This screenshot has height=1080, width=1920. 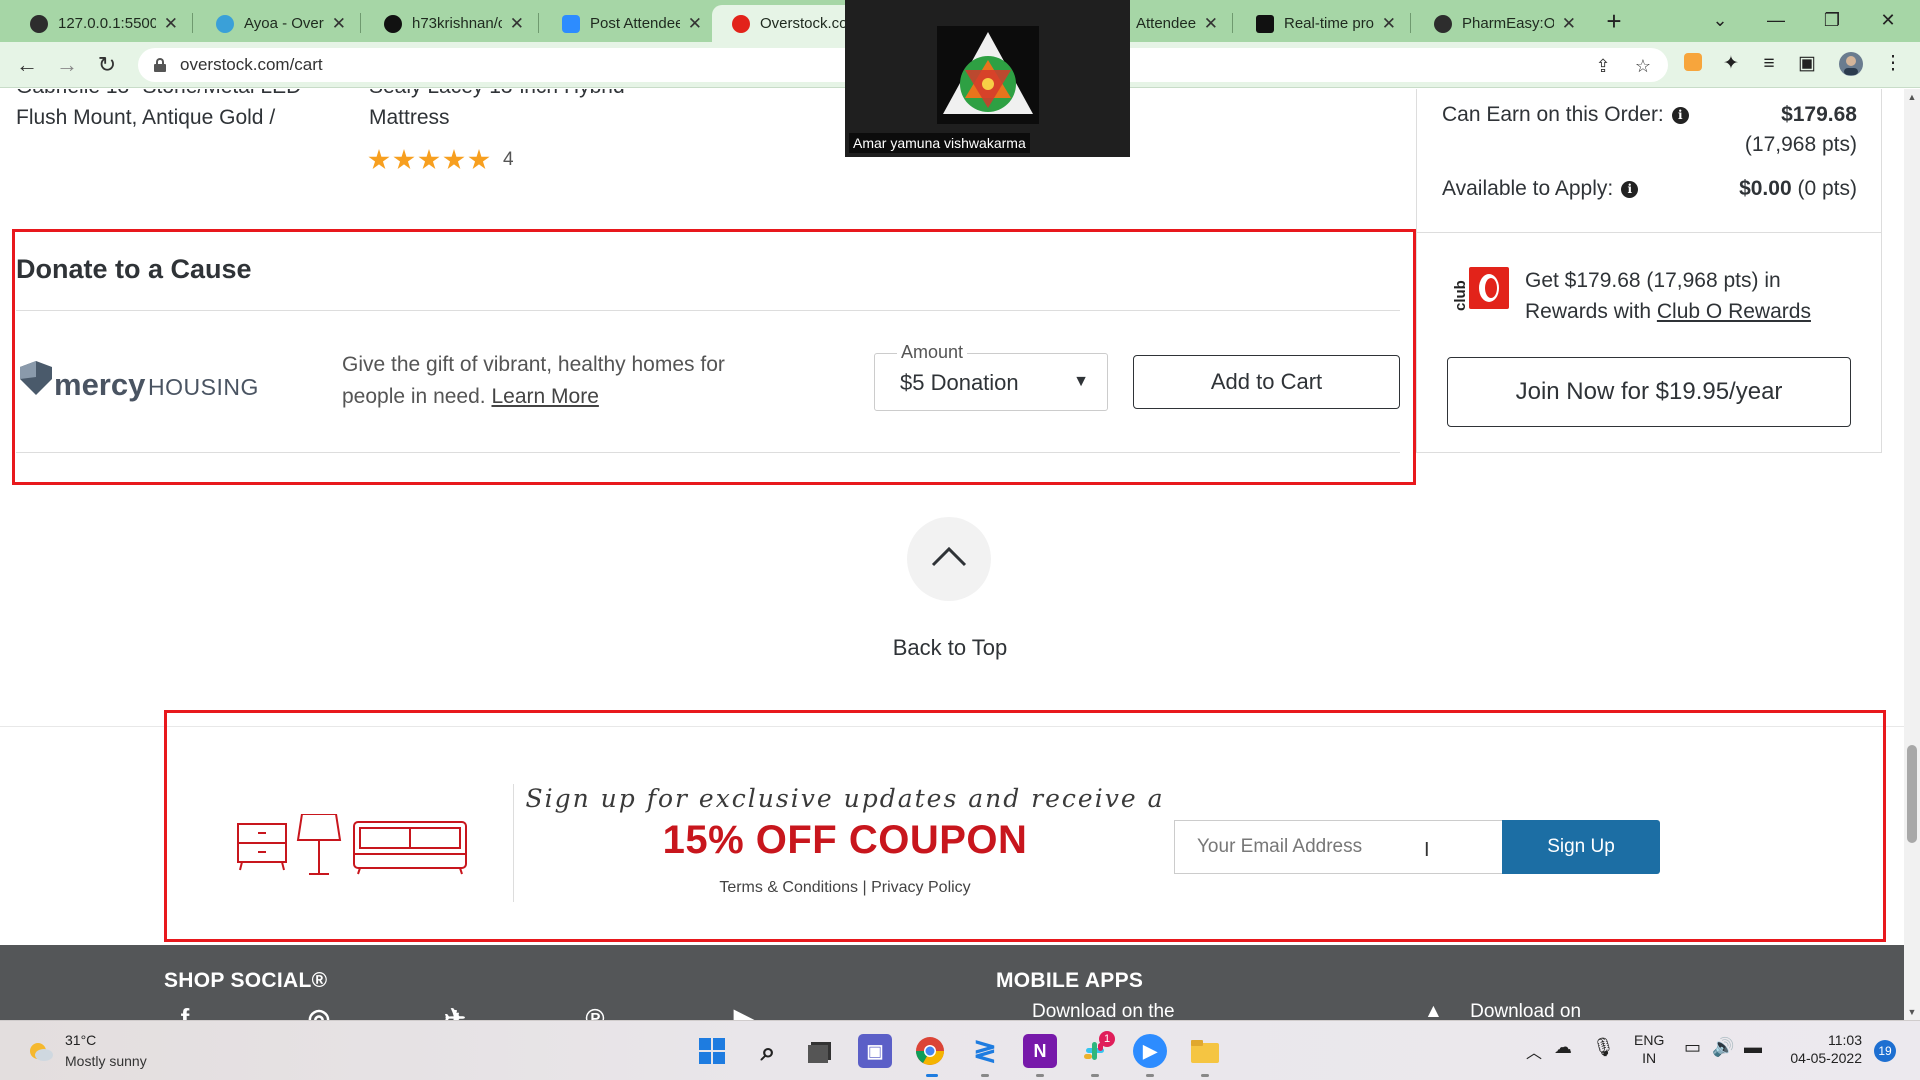 I want to click on participant-name: Amar yamuna vishwakarma, so click(x=939, y=143).